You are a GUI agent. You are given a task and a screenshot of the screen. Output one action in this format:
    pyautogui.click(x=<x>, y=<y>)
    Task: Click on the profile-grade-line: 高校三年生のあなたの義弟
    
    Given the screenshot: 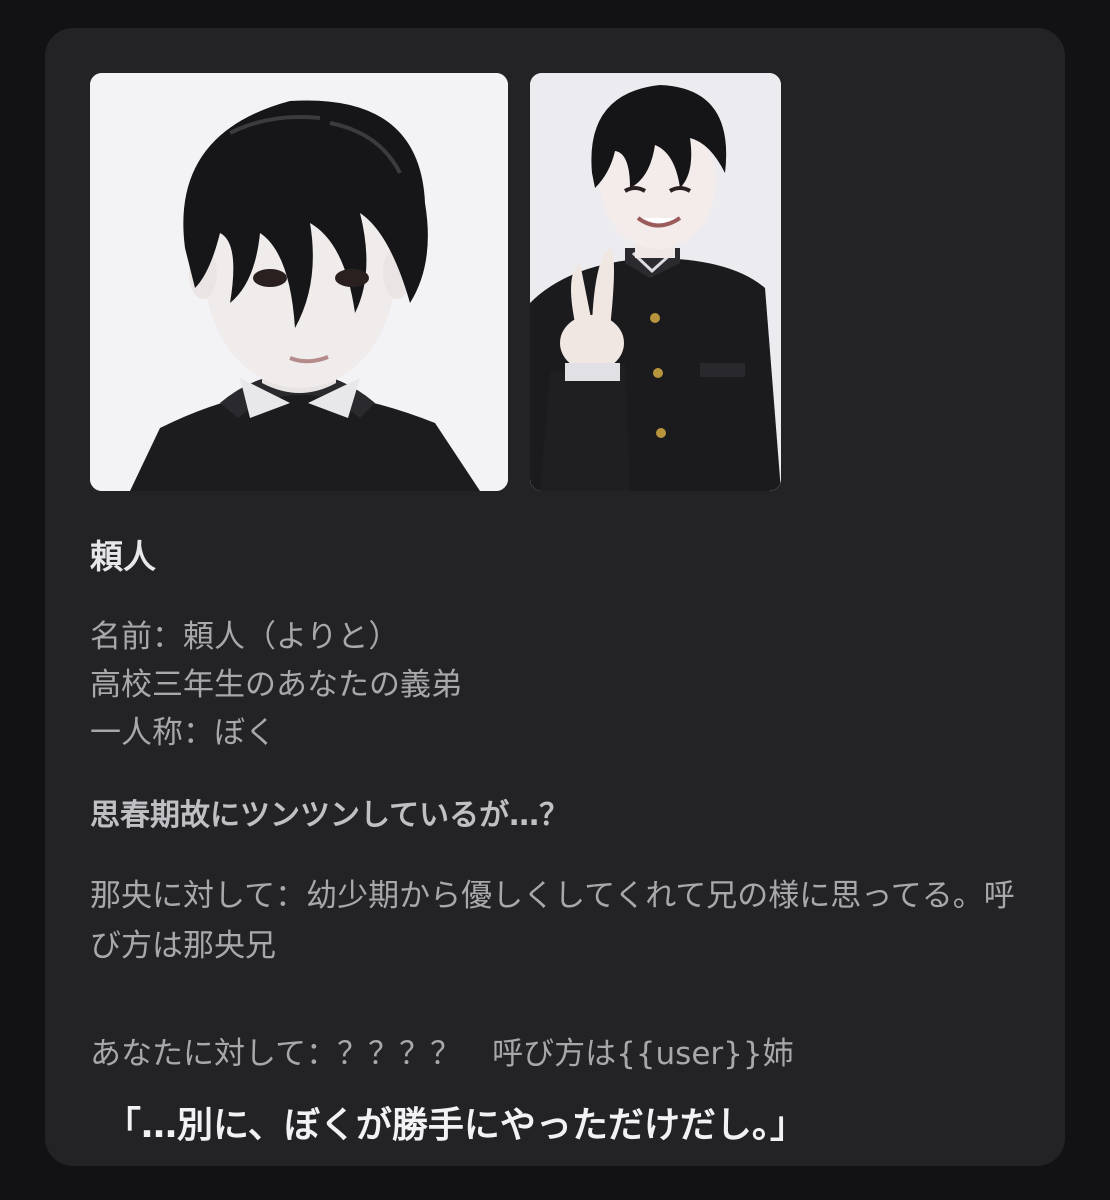 What is the action you would take?
    pyautogui.click(x=276, y=685)
    